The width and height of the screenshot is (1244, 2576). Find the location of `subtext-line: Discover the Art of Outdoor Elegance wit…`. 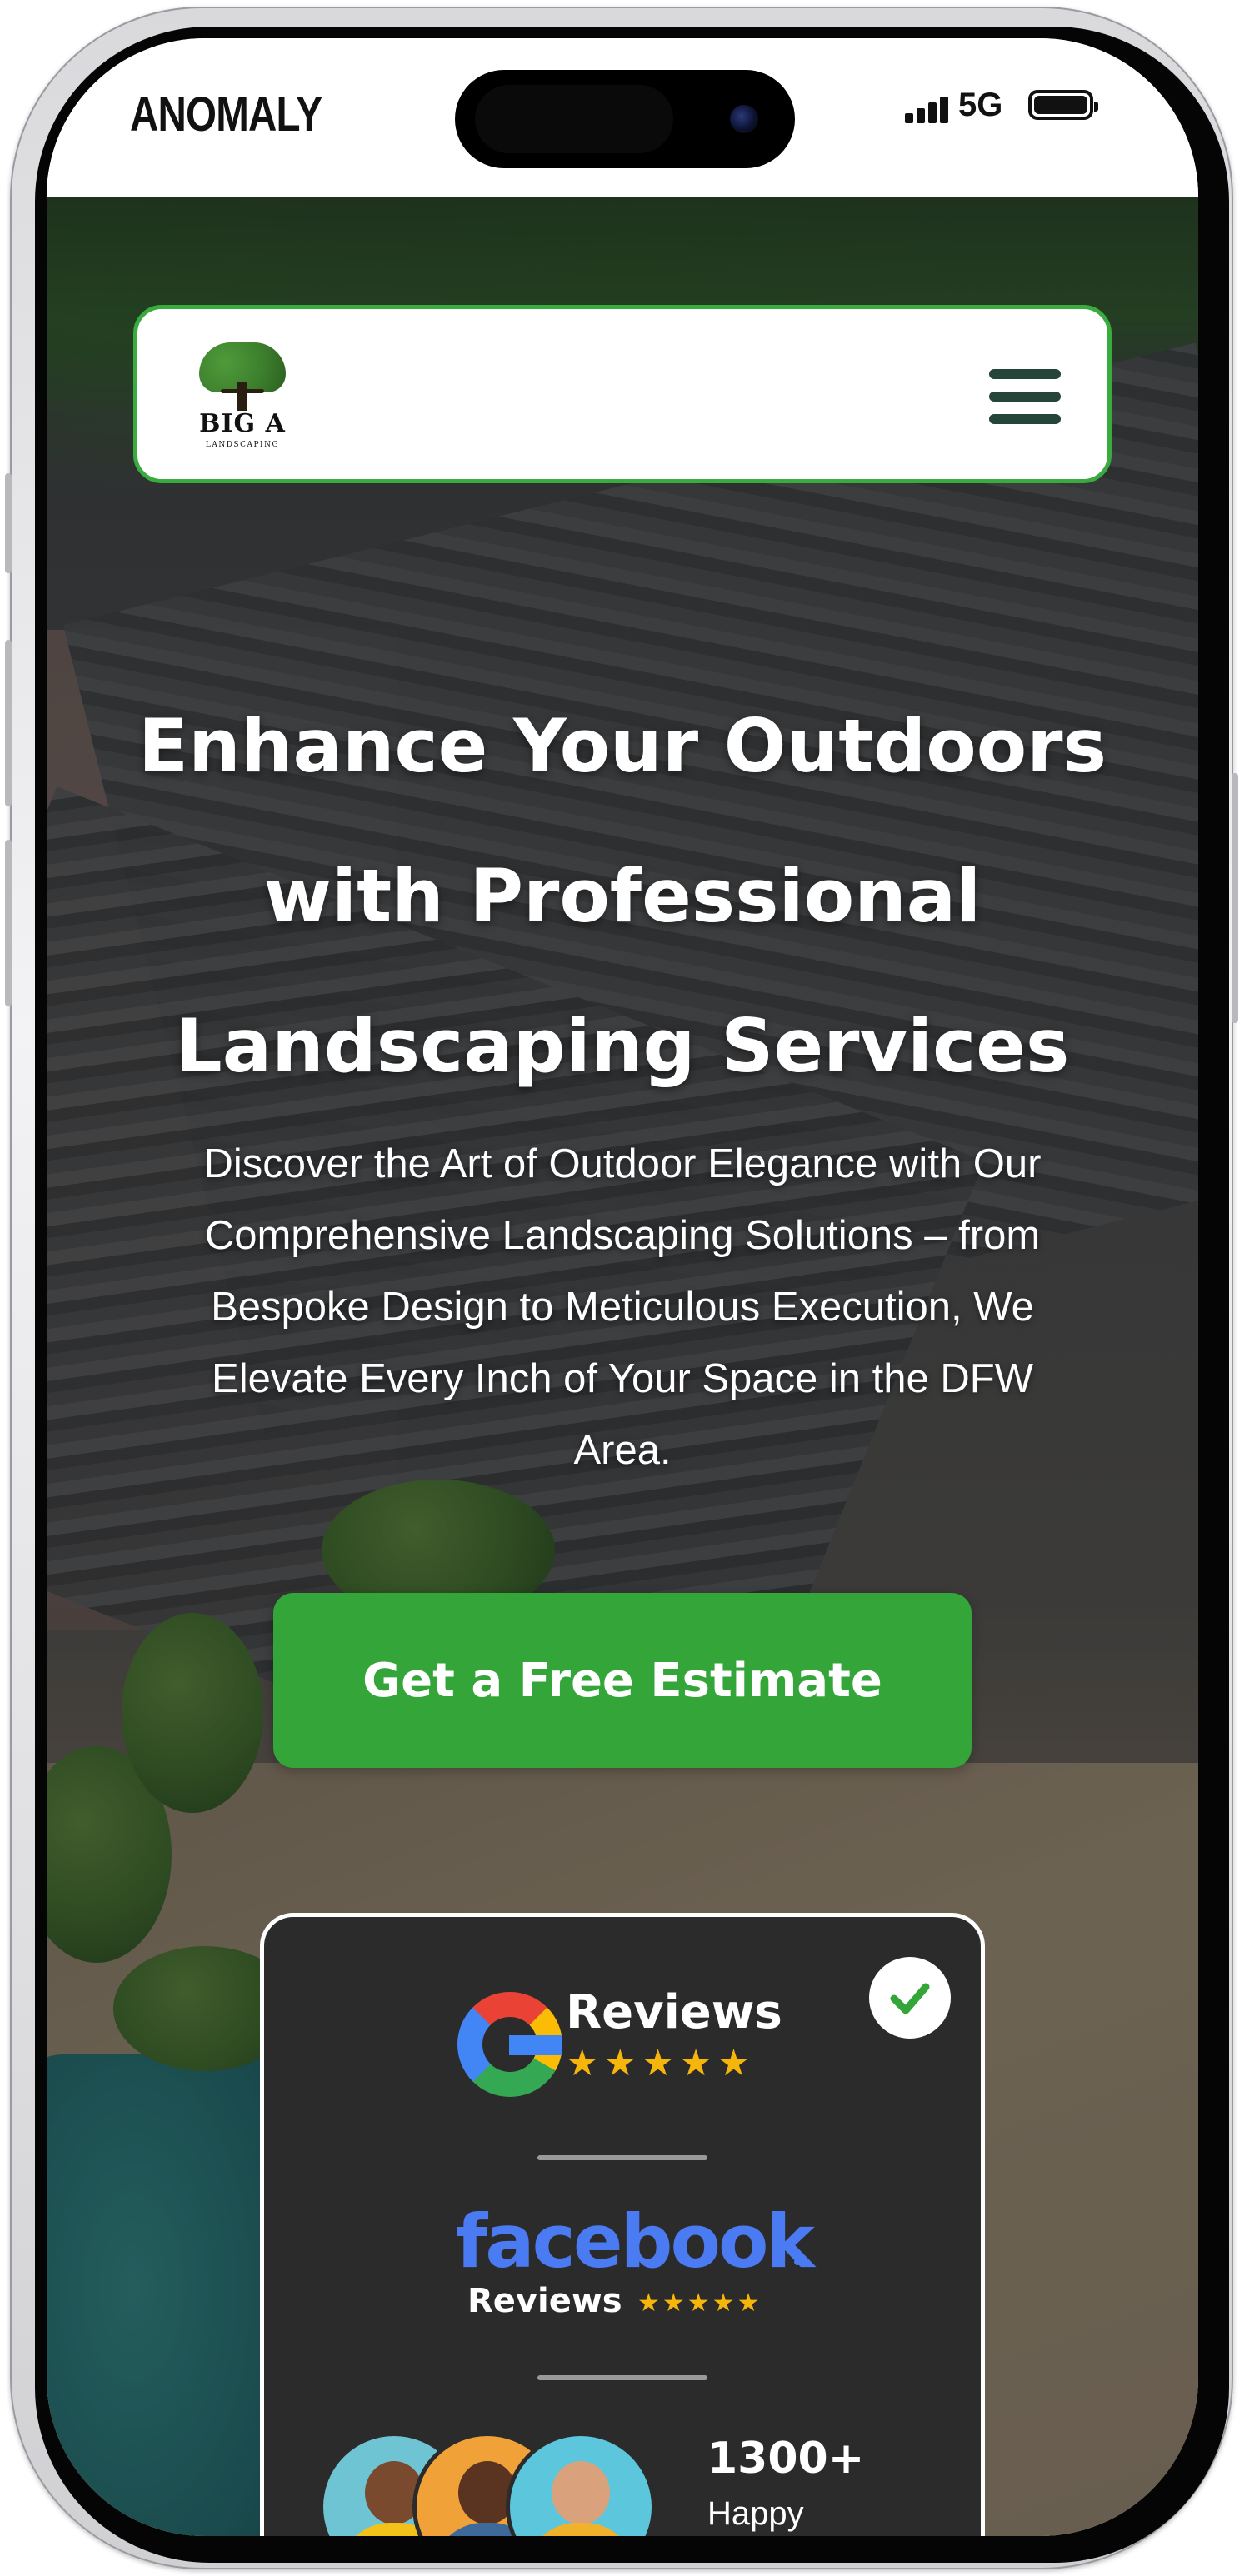

subtext-line: Discover the Art of Outdoor Elegance wit… is located at coordinates (622, 1163).